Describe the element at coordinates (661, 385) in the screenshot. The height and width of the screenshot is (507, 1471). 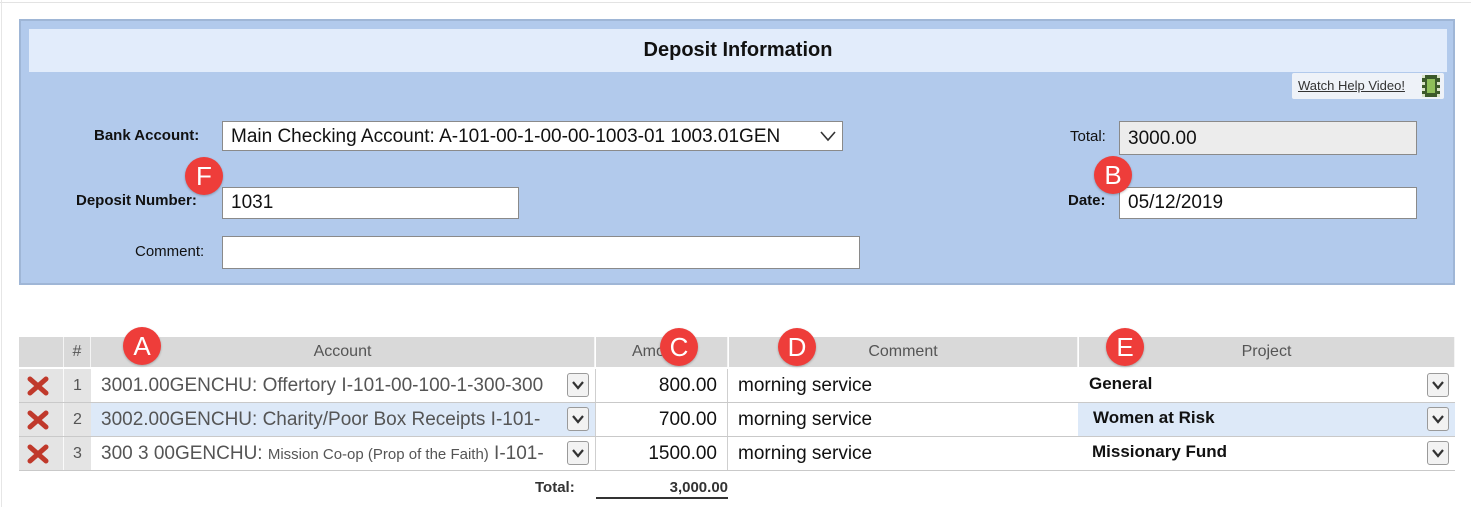
I see `amount-value: 800.00` at that location.